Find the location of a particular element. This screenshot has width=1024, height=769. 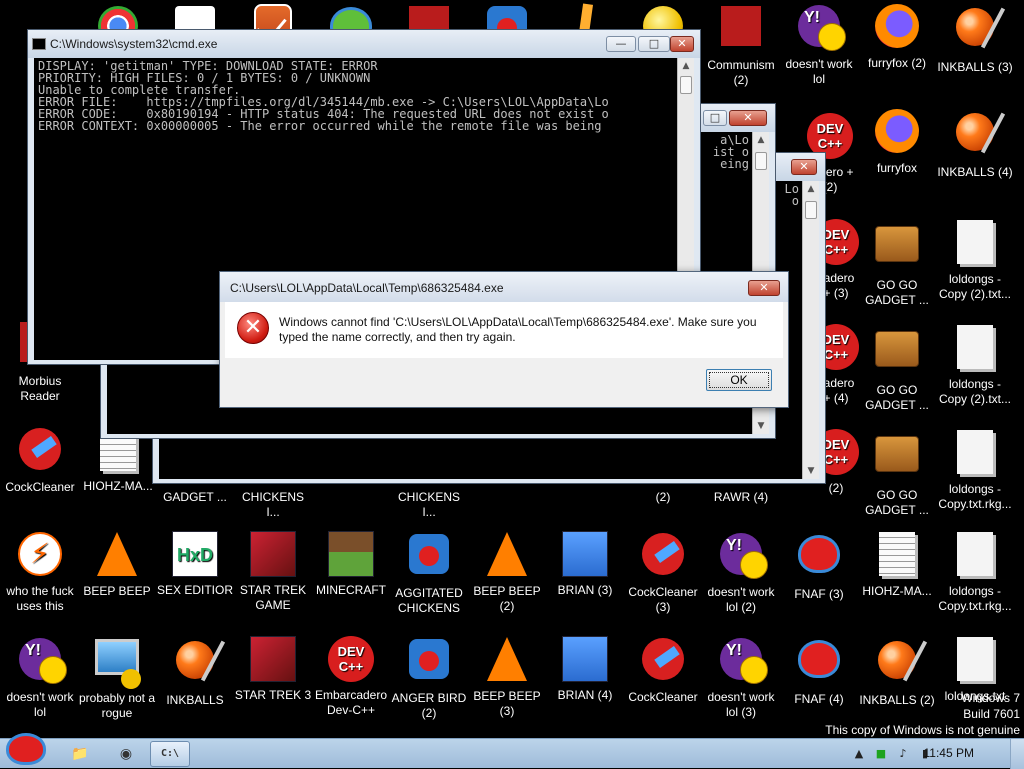

icon-label: INKBALLS (4) is located at coordinates (975, 172).